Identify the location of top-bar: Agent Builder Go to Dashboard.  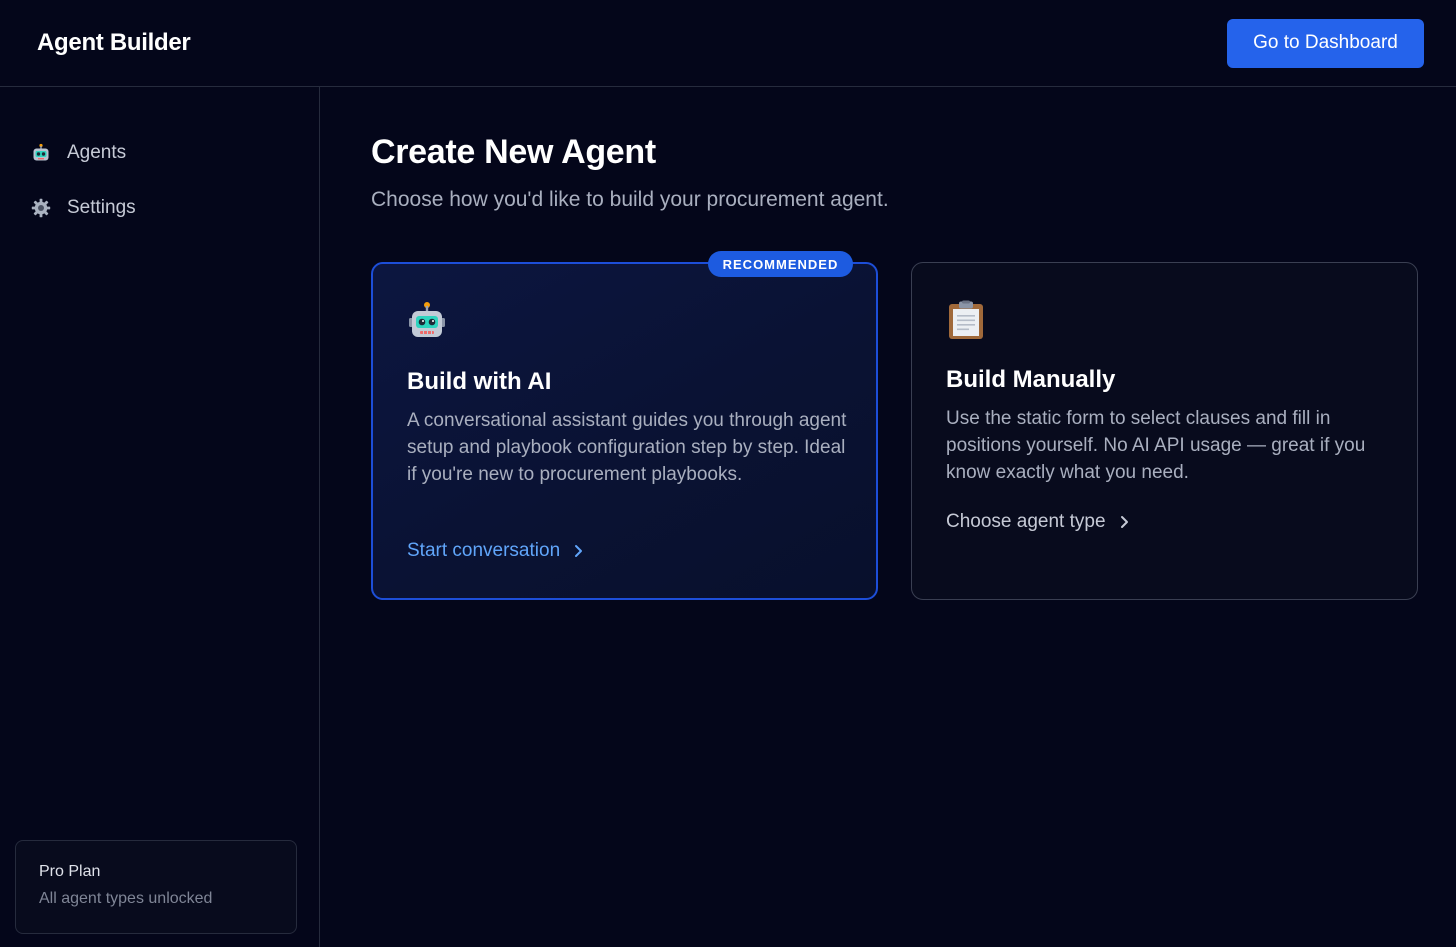
(728, 43).